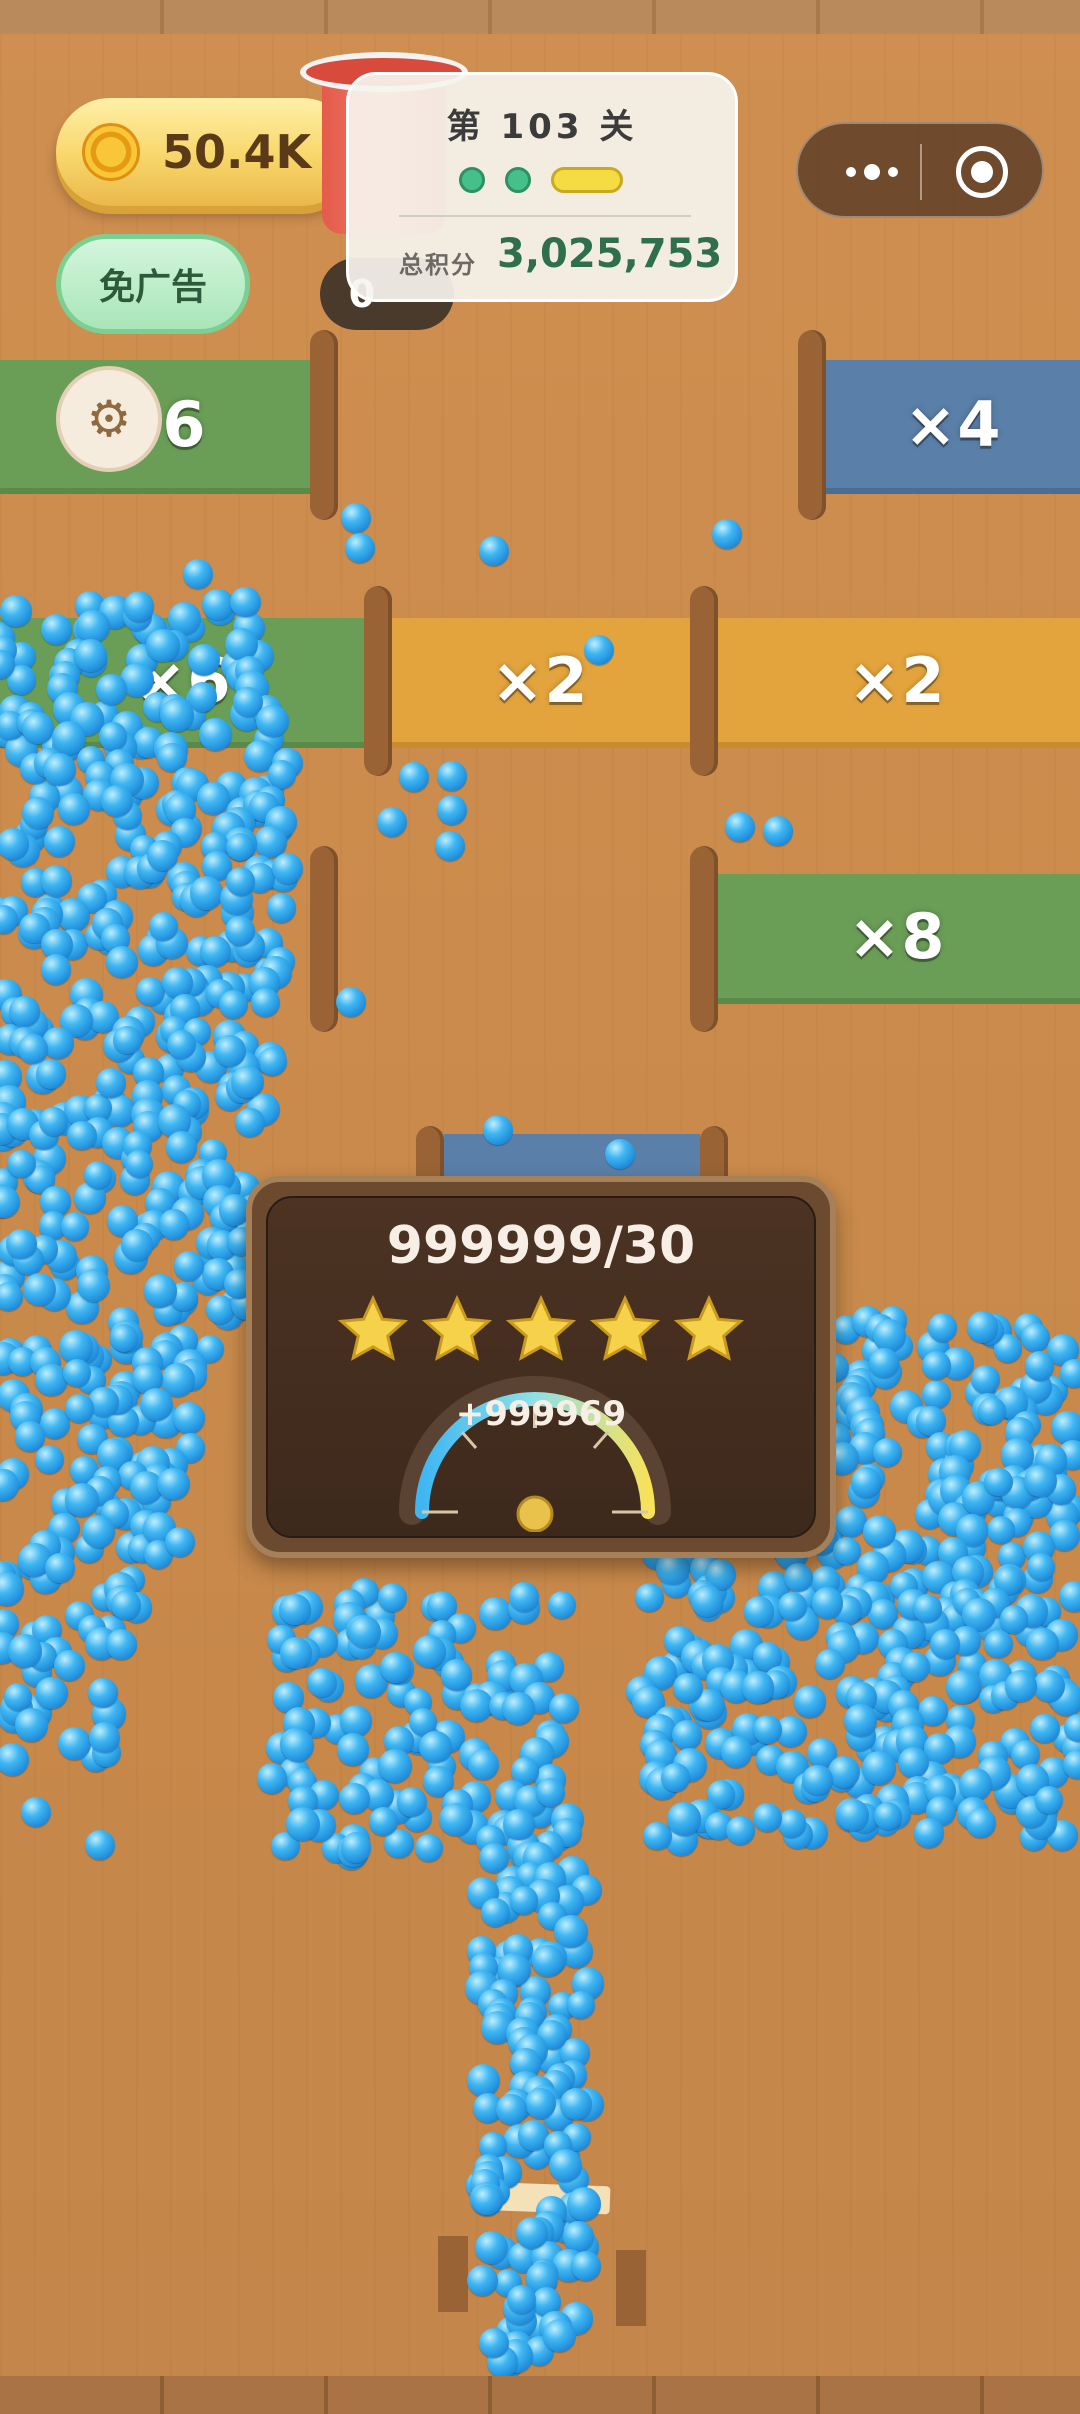 Image resolution: width=1080 pixels, height=2414 pixels. Describe the element at coordinates (545, 216) in the screenshot. I see `divider` at that location.